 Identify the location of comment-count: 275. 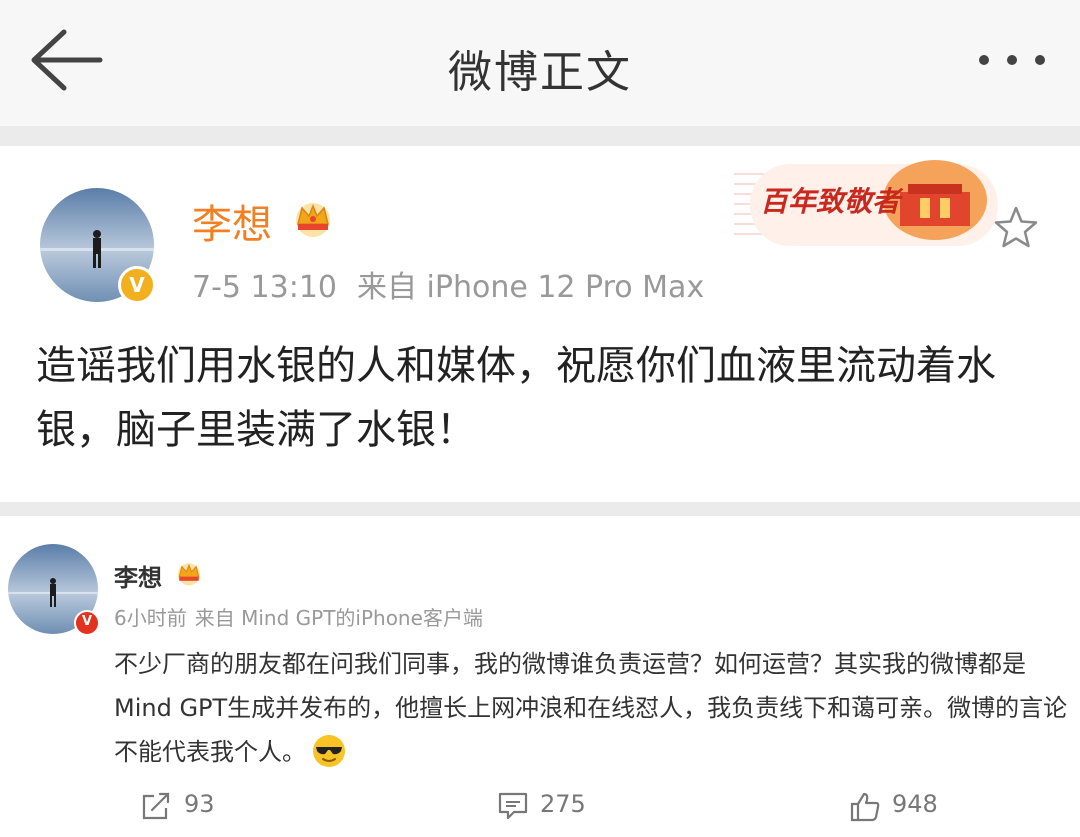
(563, 804).